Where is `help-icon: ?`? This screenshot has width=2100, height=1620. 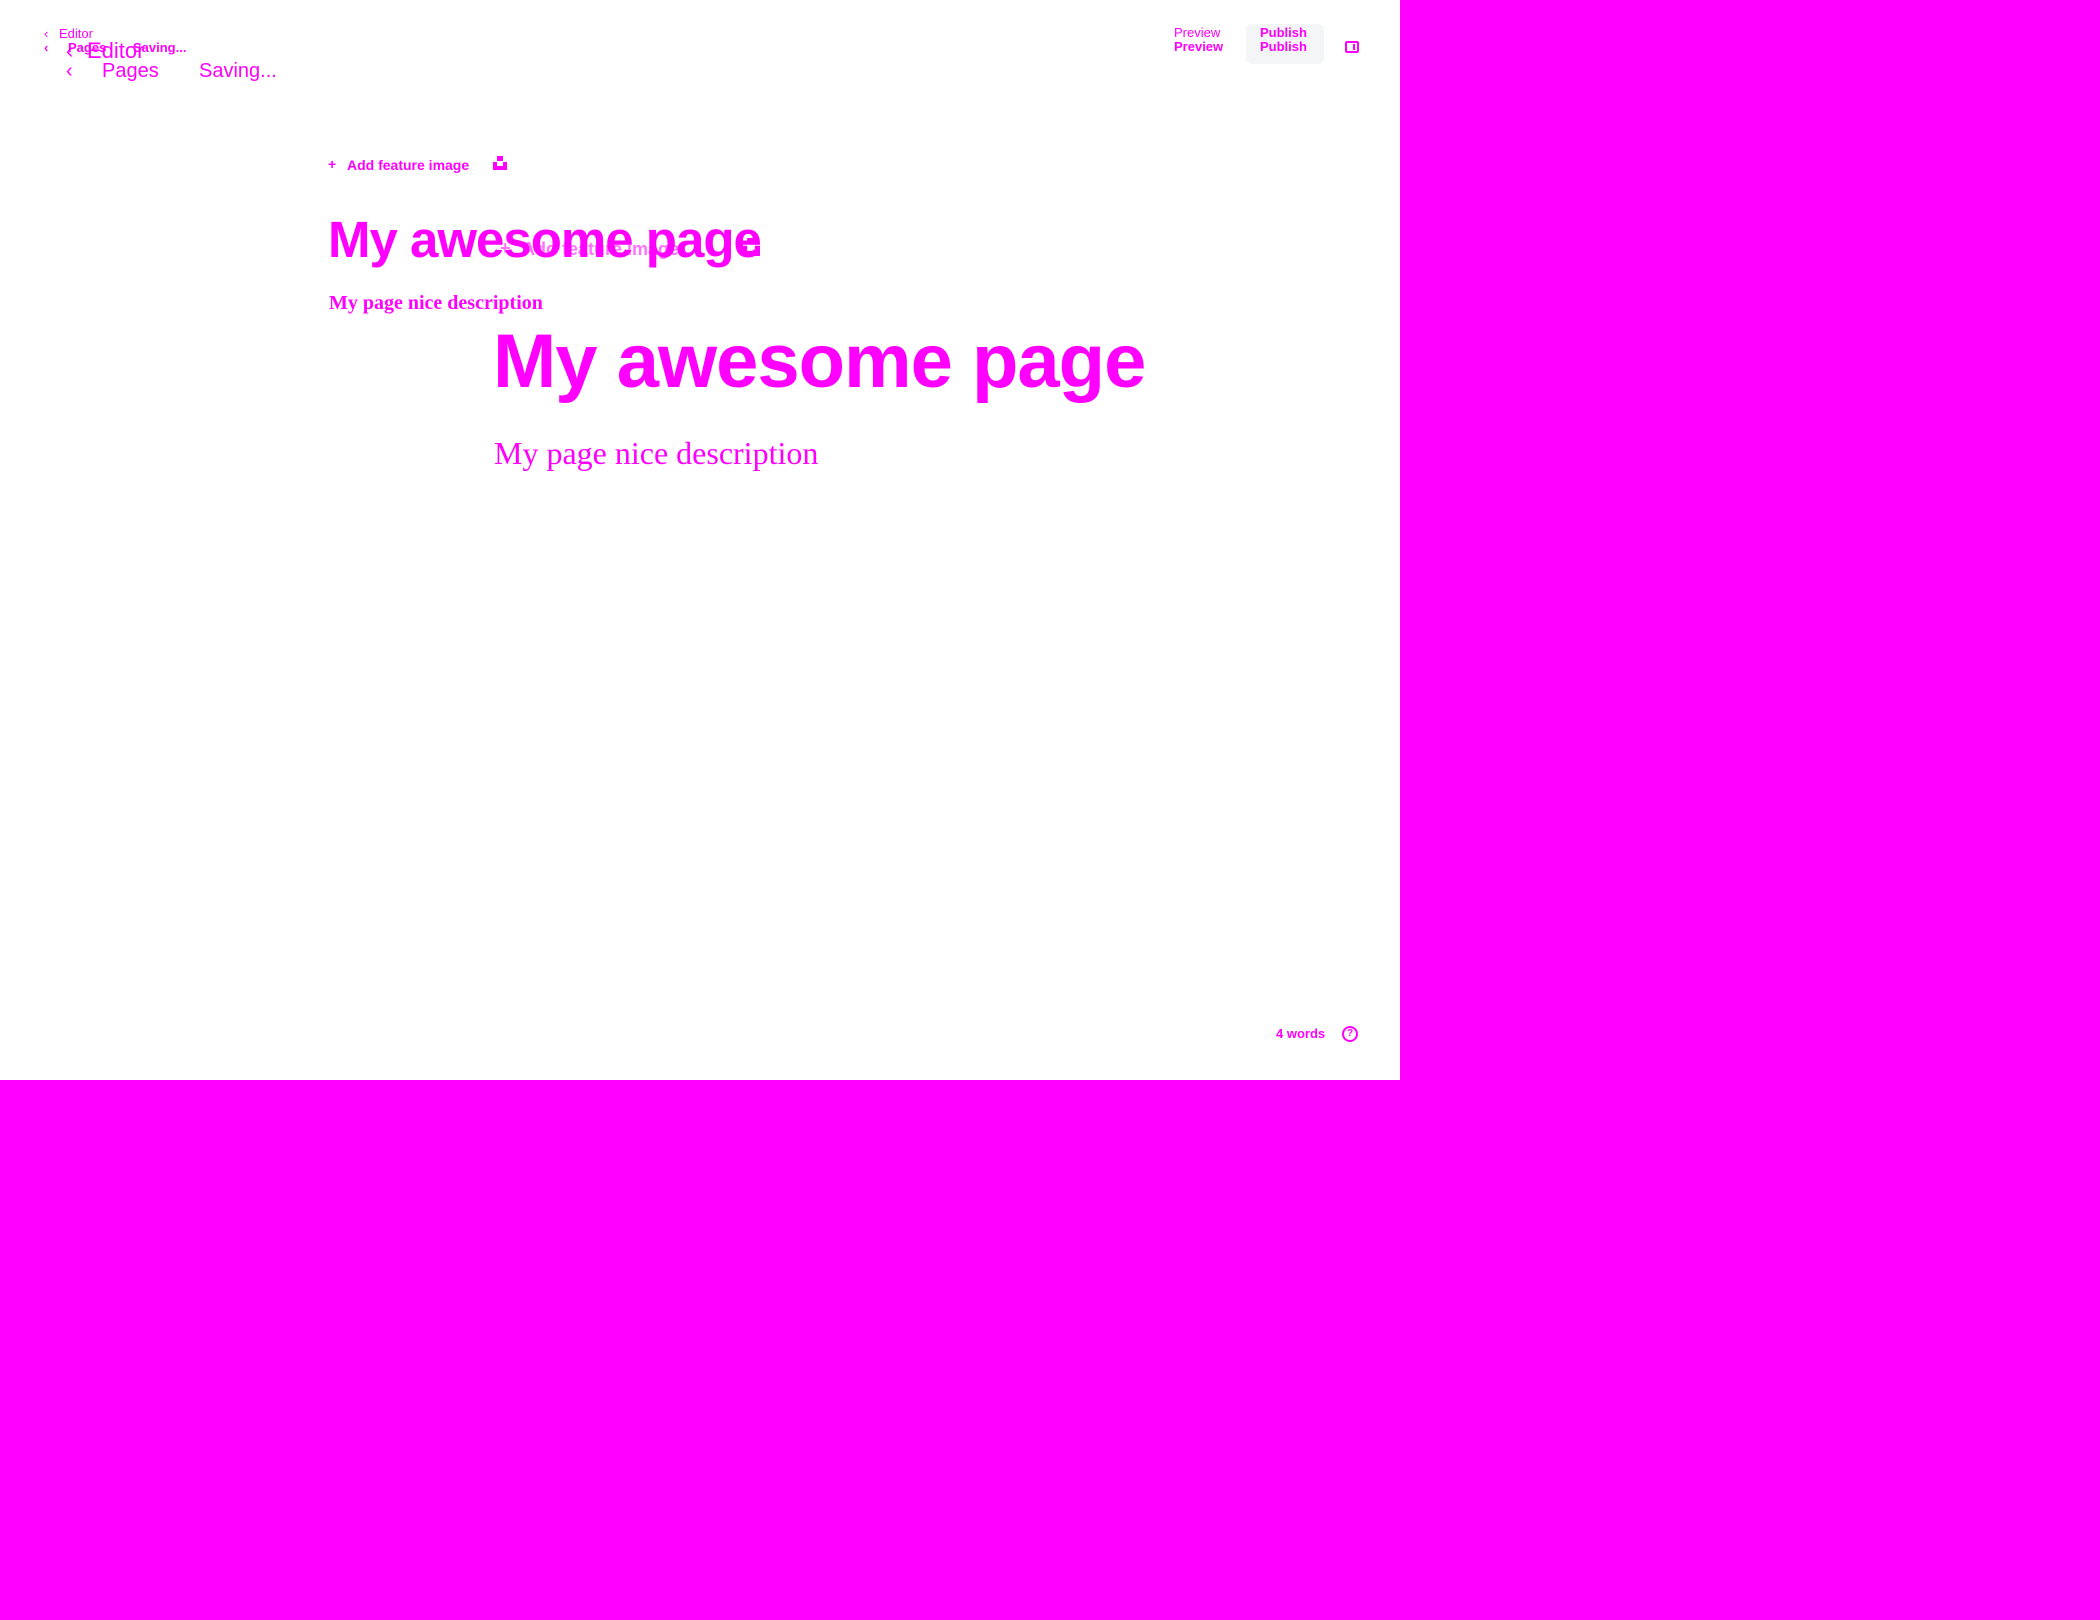
help-icon: ? is located at coordinates (1350, 1034).